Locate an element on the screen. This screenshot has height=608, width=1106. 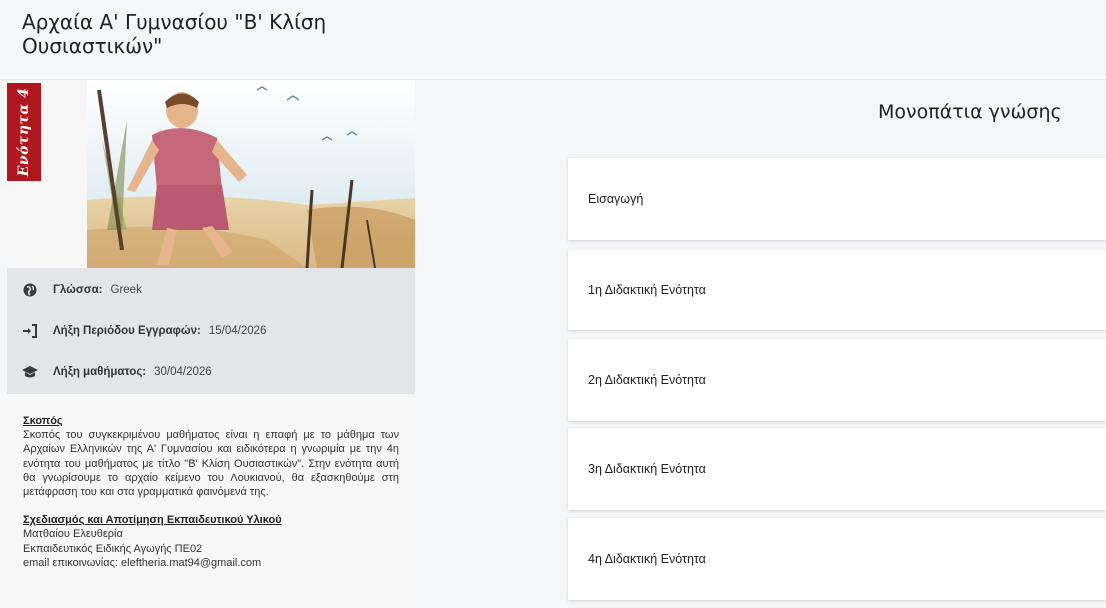
author-role: Εκπαιδευτικός Ειδικής Αγωγής ΠΕ02 is located at coordinates (113, 548).